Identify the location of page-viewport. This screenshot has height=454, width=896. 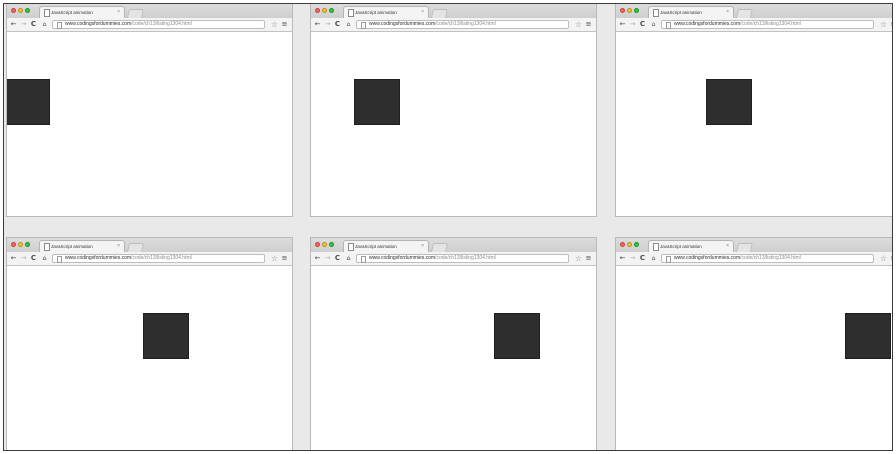
(149, 124).